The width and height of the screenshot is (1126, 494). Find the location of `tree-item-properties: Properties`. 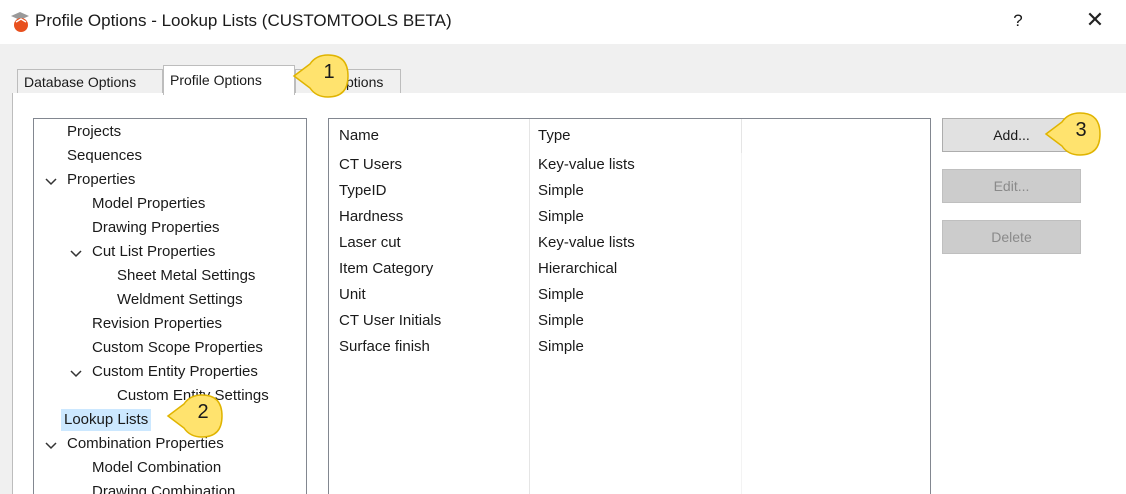

tree-item-properties: Properties is located at coordinates (101, 180).